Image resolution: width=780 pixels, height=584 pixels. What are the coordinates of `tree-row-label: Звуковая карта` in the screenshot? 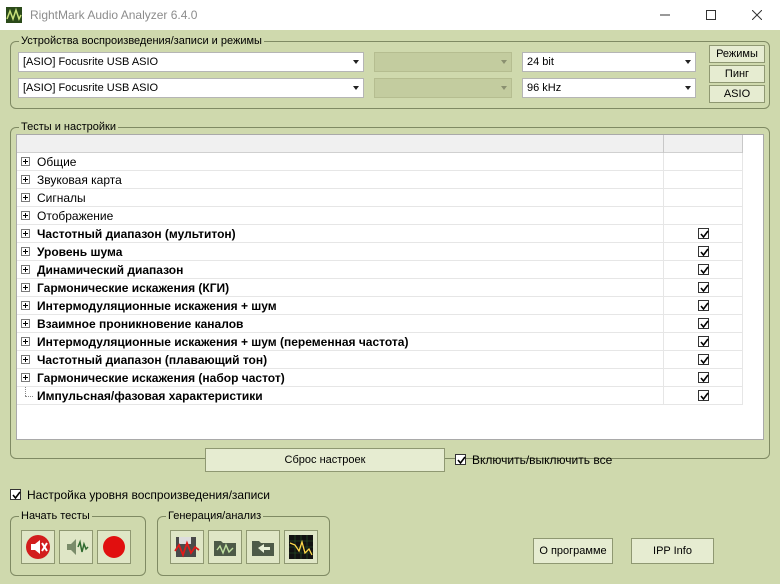 It's located at (79, 180).